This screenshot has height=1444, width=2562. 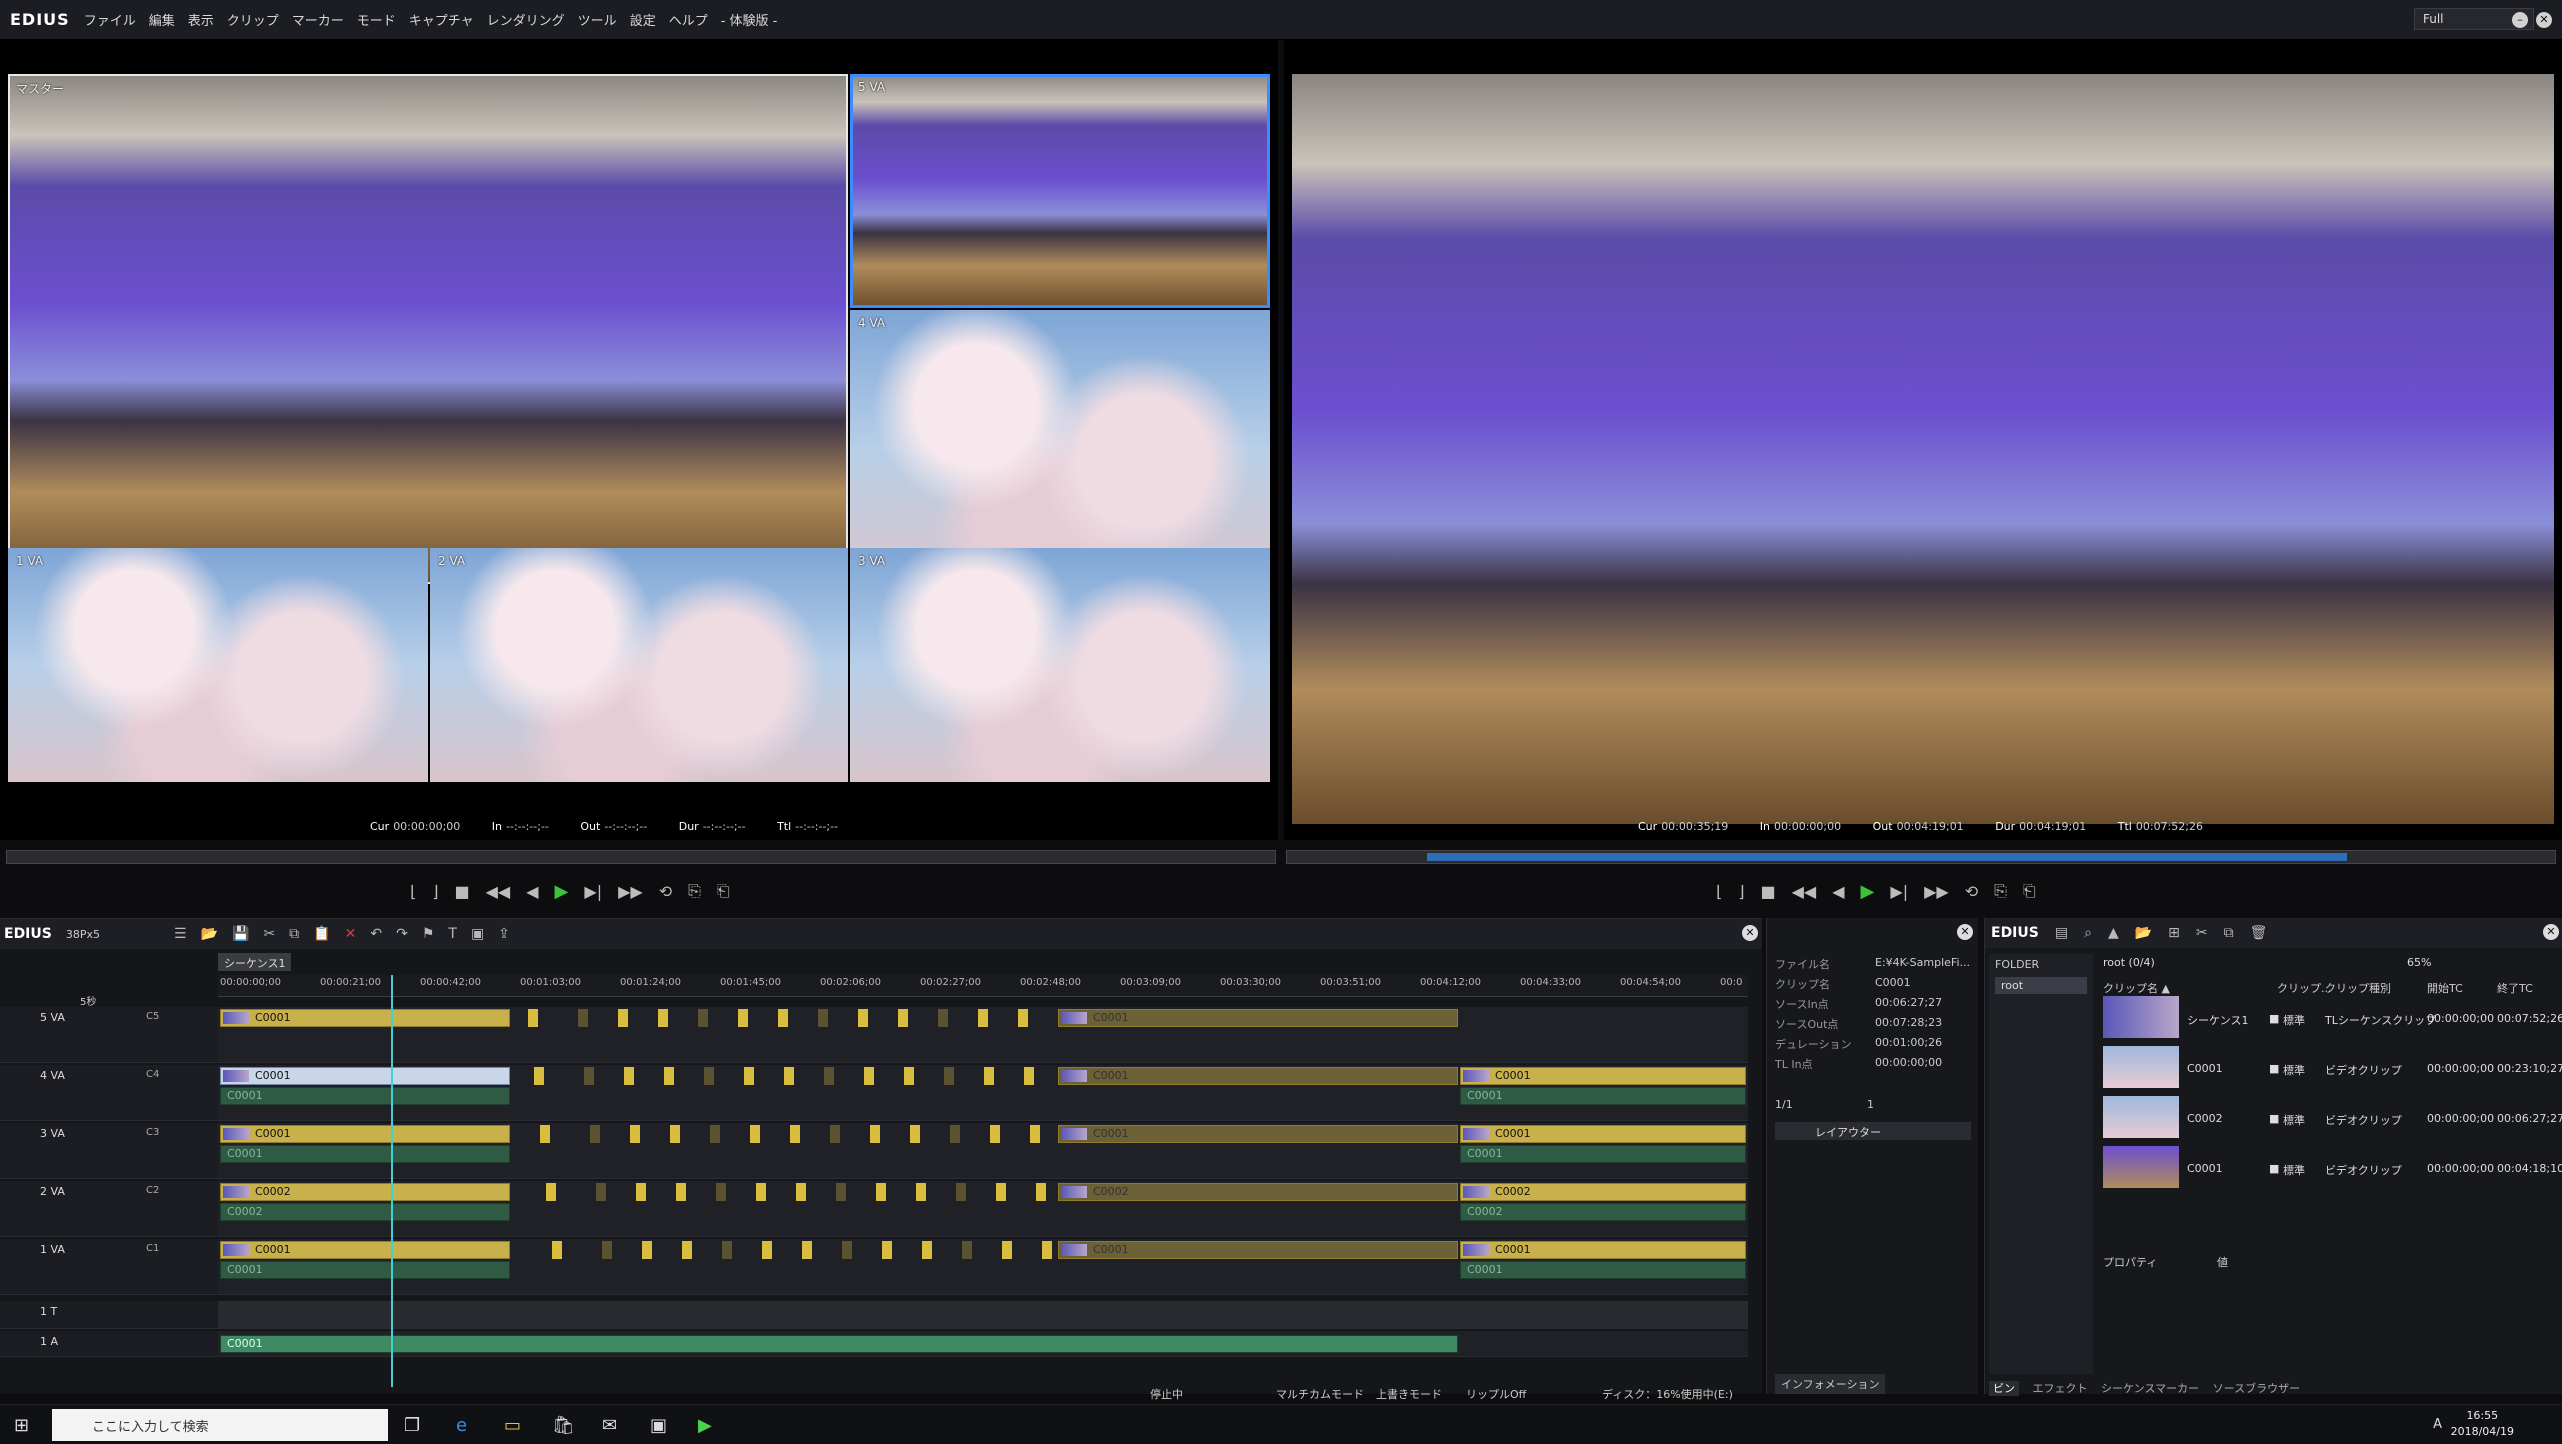 I want to click on camera-2-view: 2 VA, so click(x=639, y=665).